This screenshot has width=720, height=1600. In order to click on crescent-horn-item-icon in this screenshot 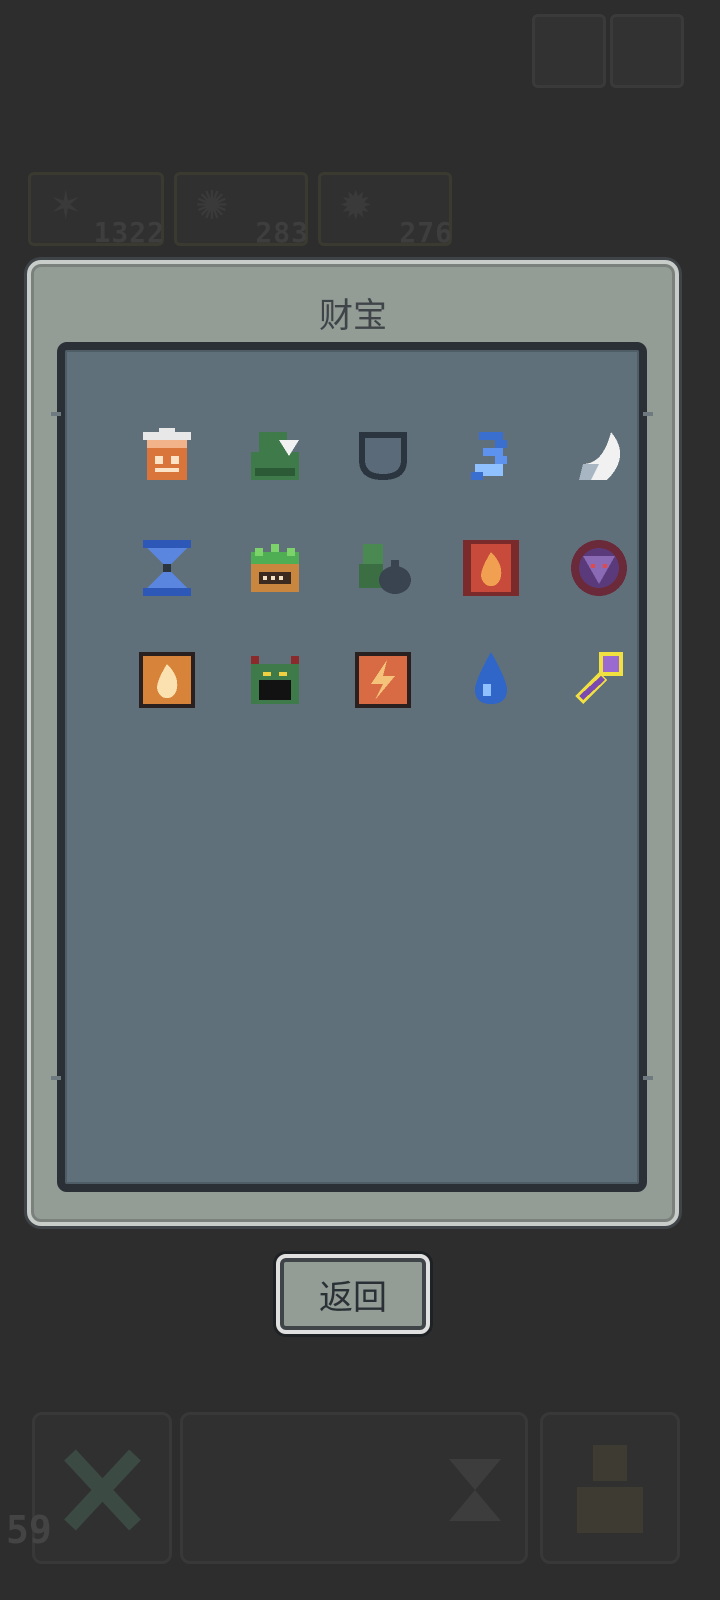, I will do `click(600, 456)`.